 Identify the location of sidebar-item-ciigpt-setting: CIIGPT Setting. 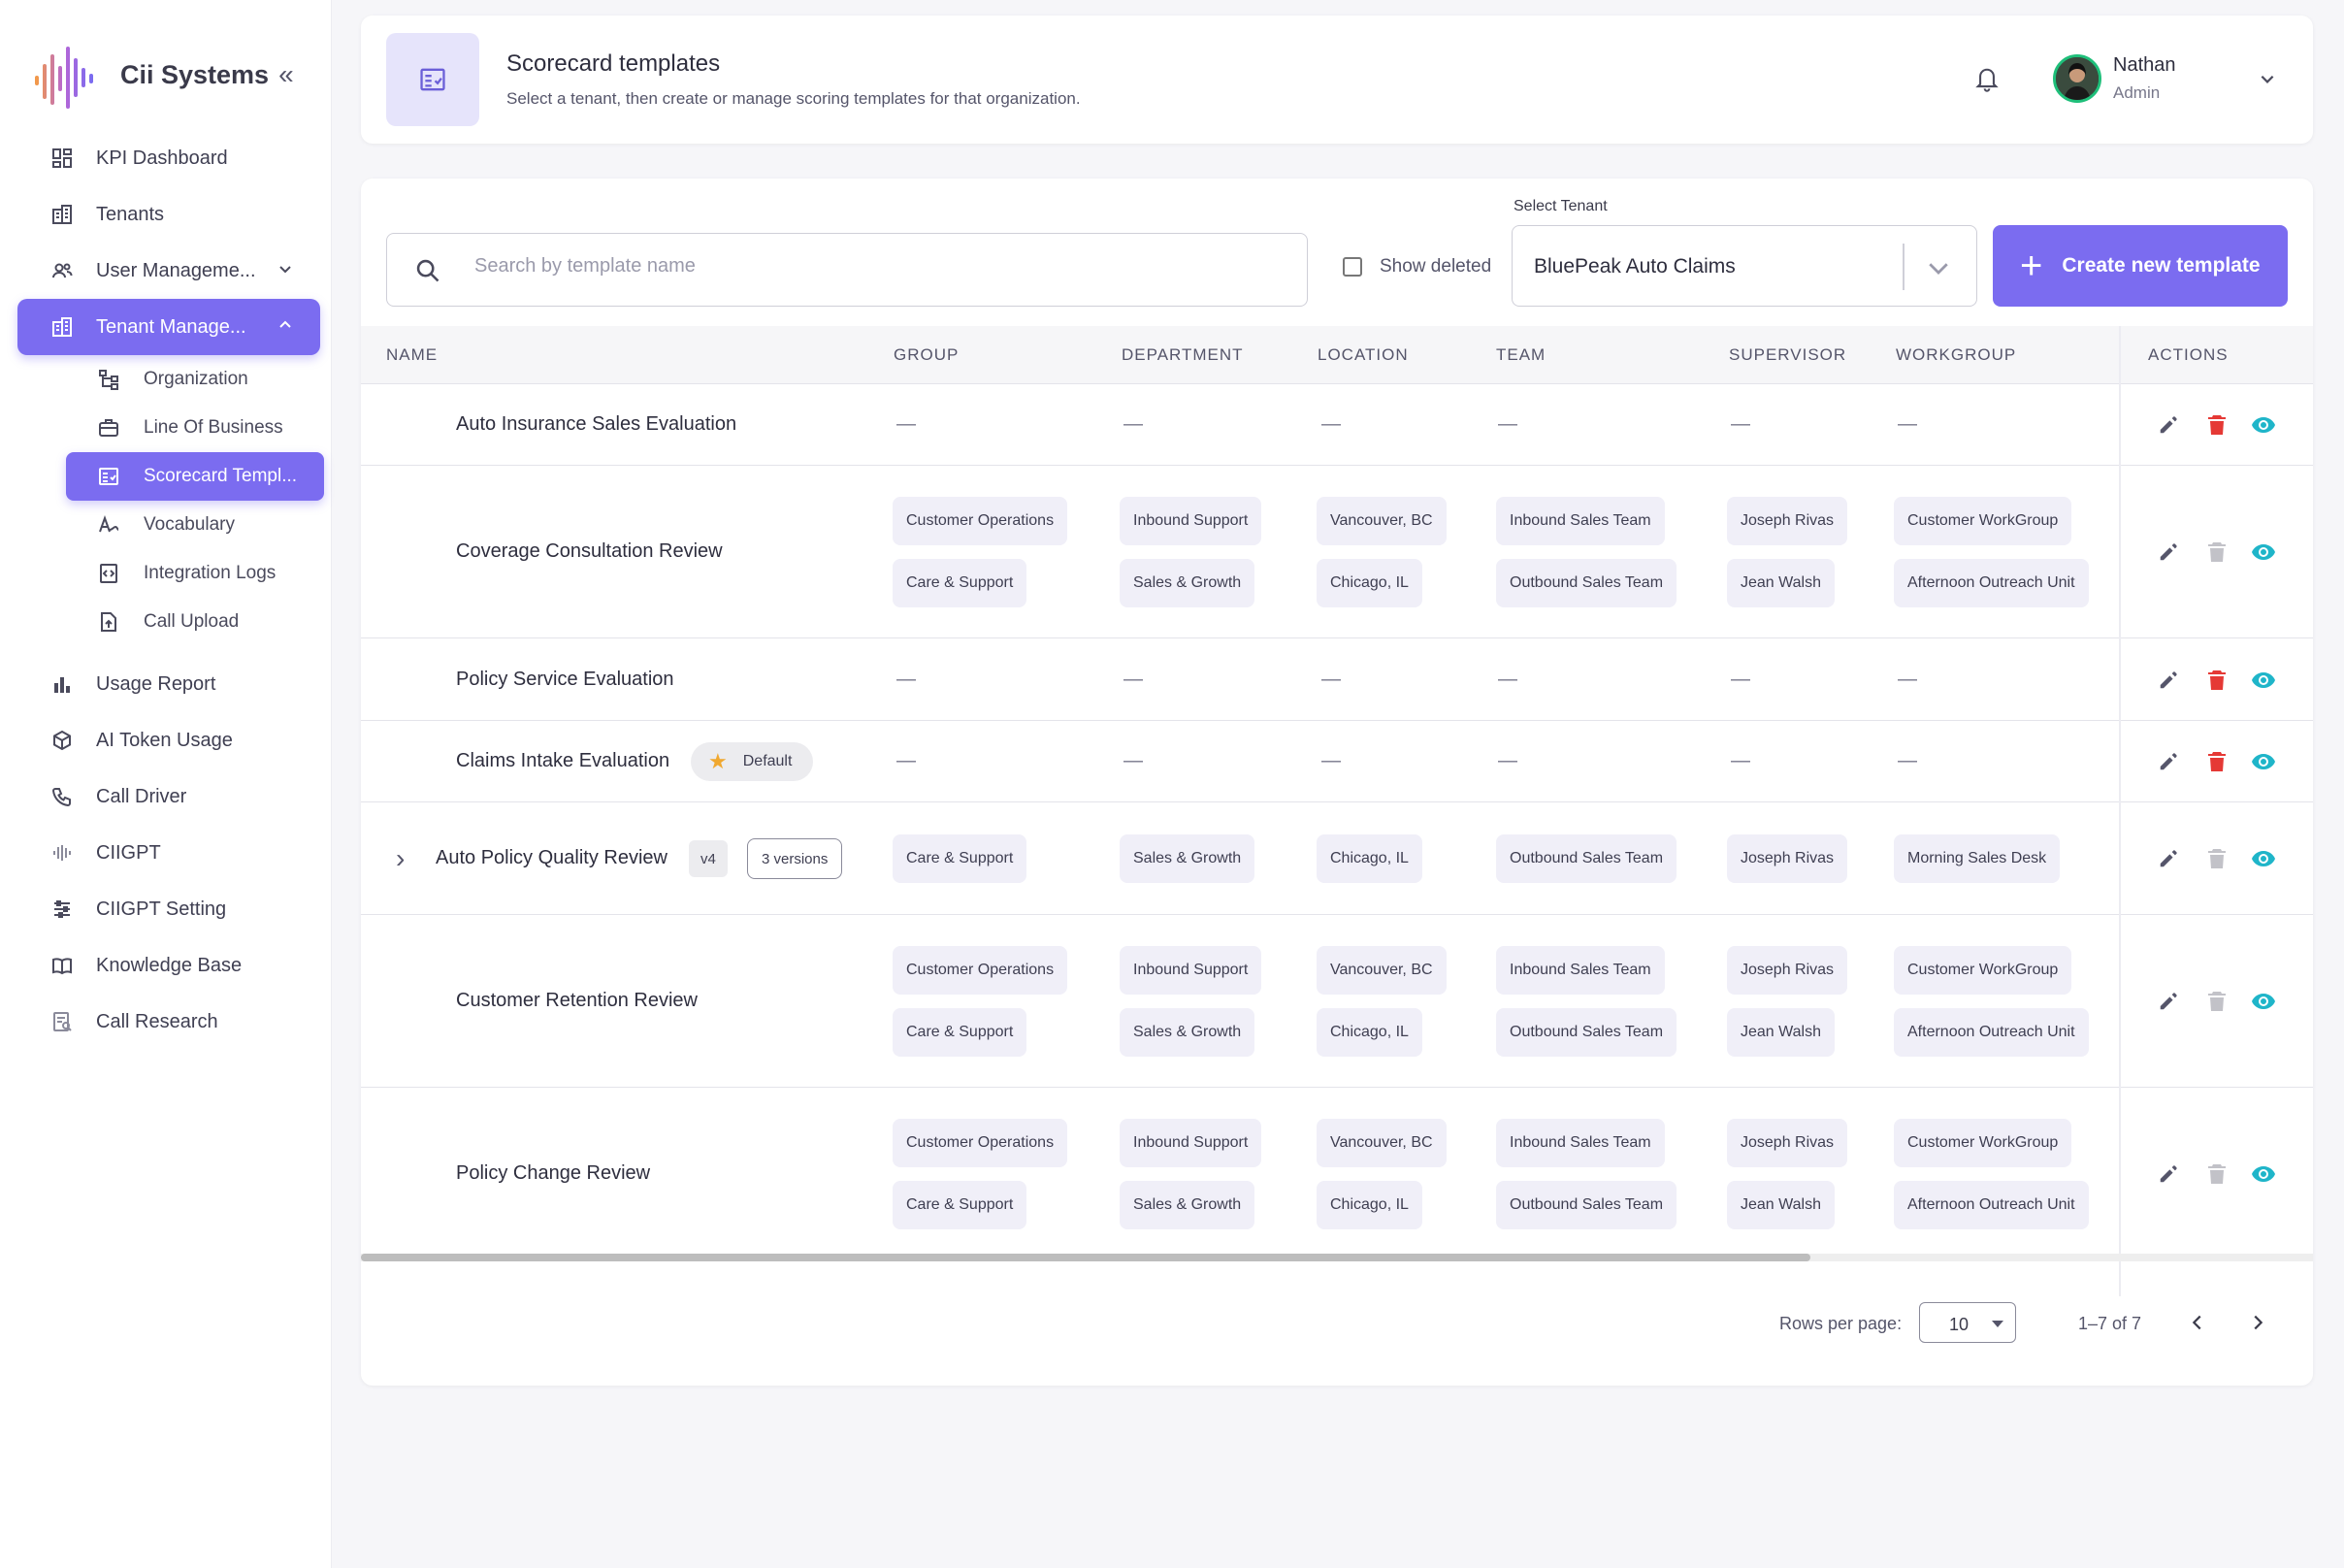
(168, 909).